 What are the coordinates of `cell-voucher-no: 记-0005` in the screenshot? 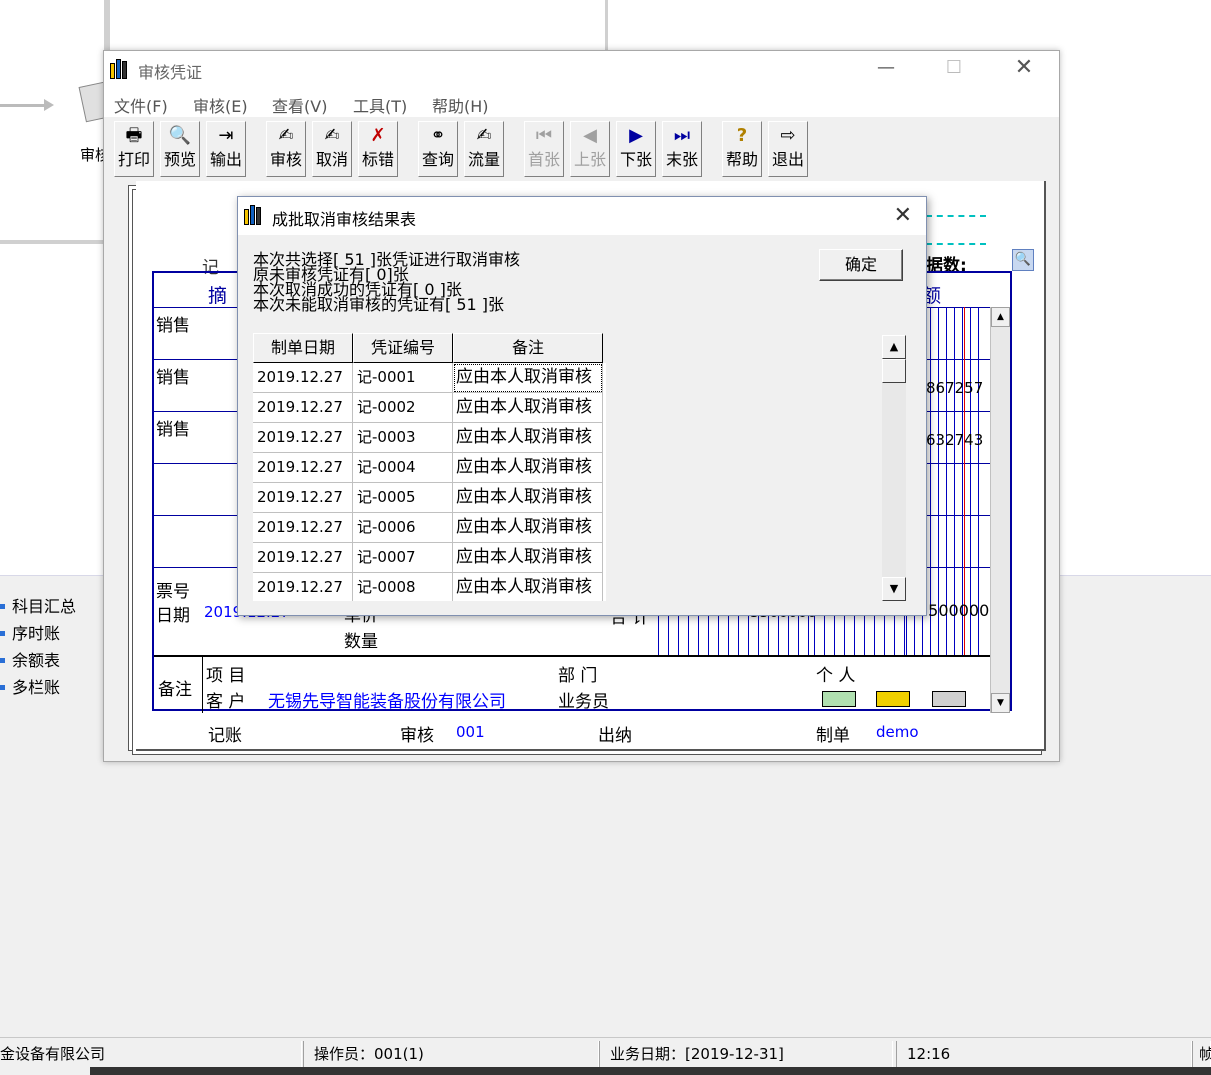 It's located at (403, 498).